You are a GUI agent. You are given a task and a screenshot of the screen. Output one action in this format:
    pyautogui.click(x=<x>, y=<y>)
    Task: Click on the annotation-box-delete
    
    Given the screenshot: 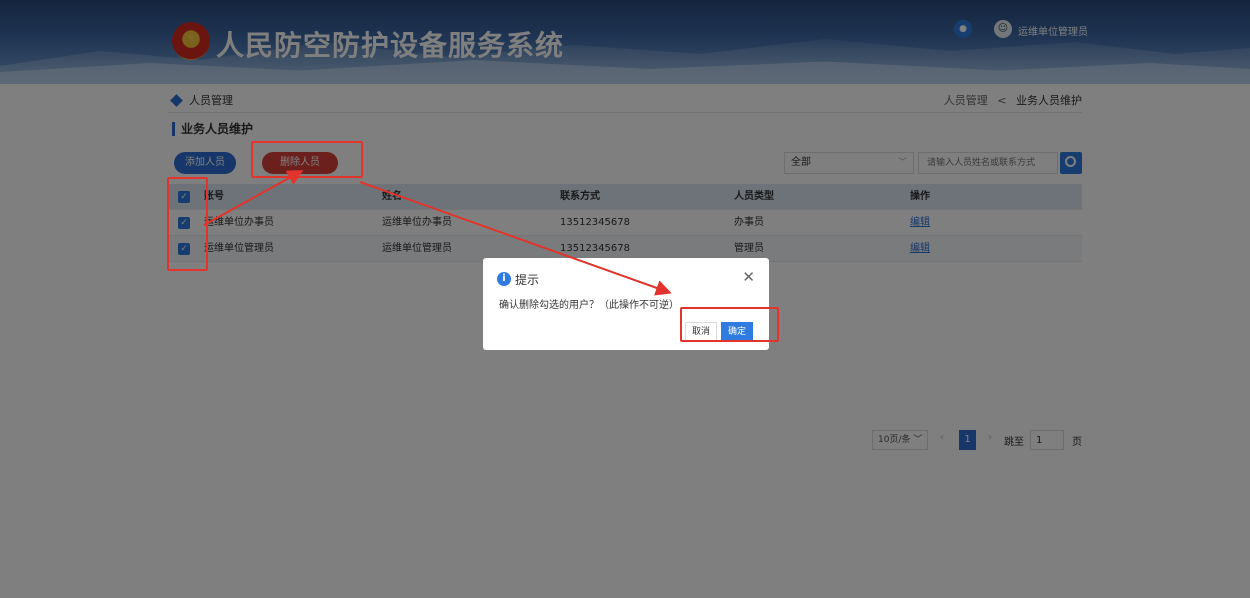 What is the action you would take?
    pyautogui.click(x=307, y=159)
    